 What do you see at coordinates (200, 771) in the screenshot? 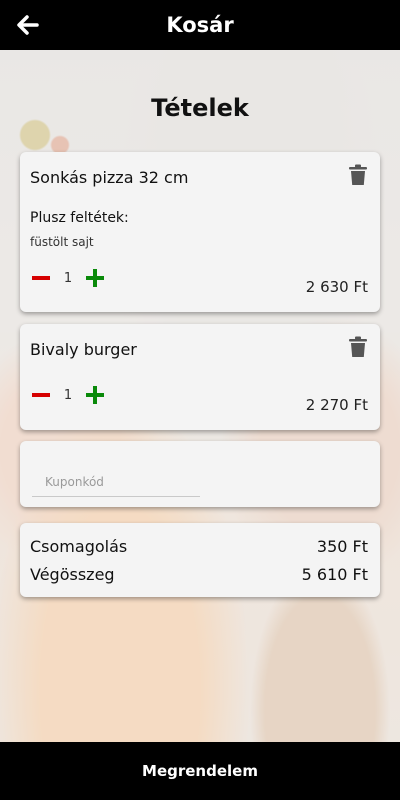
I see `order-button: Megrendelem` at bounding box center [200, 771].